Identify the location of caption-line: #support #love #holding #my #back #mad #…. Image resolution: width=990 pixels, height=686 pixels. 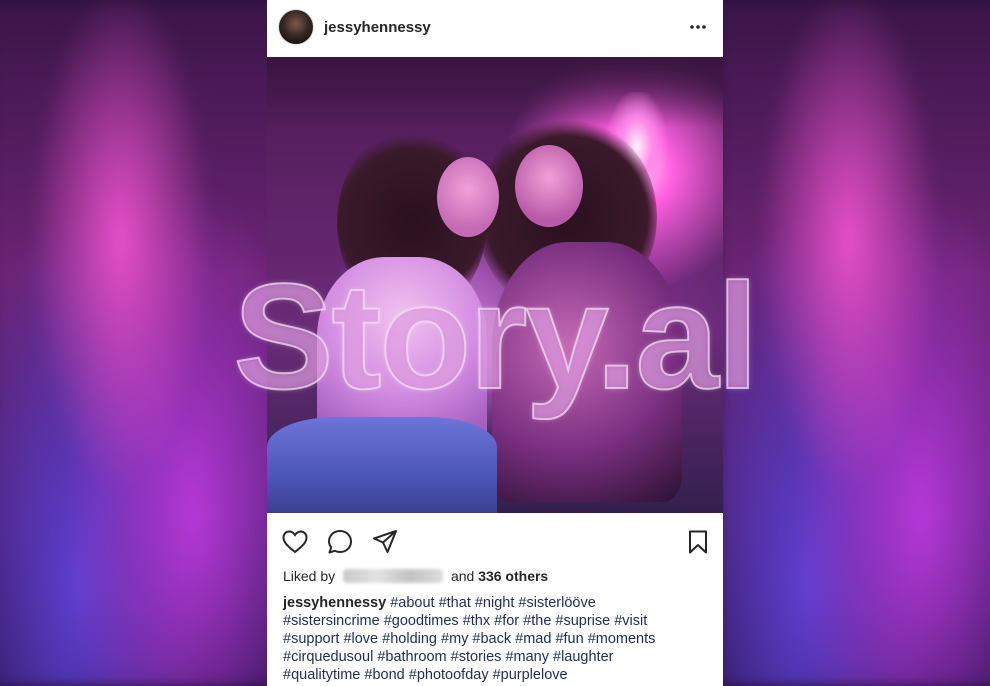
(469, 639).